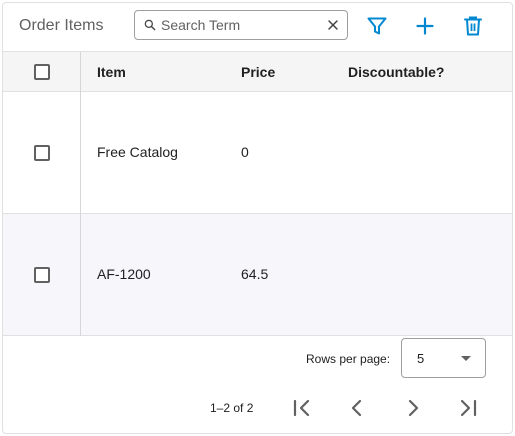 The width and height of the screenshot is (515, 436). I want to click on cell-item: Free Catalog, so click(137, 152).